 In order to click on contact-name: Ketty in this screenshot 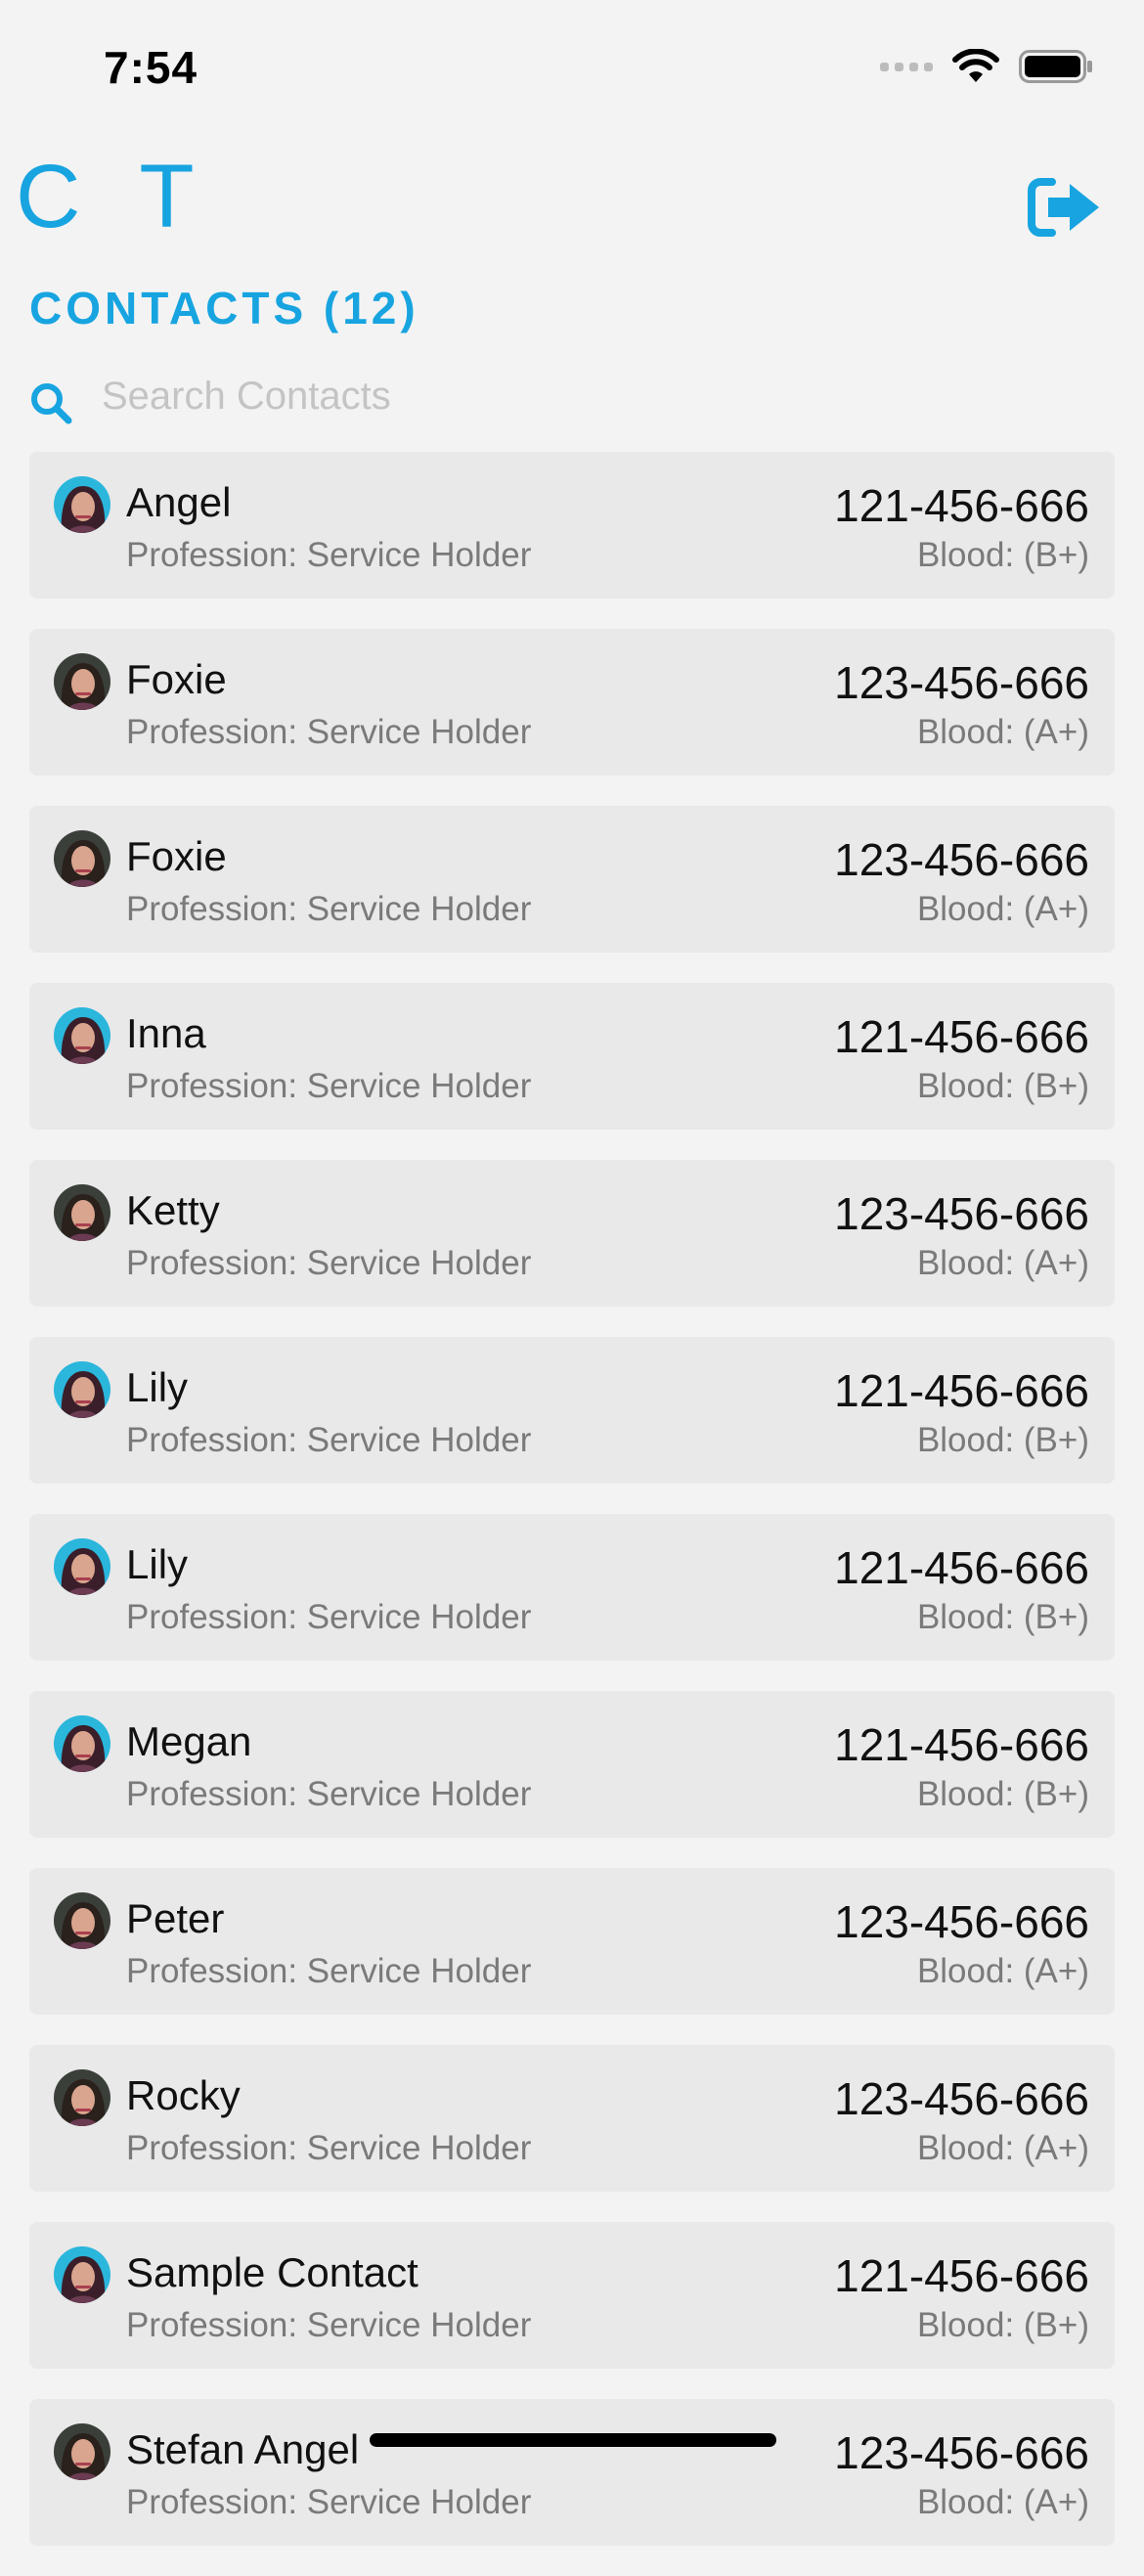, I will do `click(173, 1210)`.